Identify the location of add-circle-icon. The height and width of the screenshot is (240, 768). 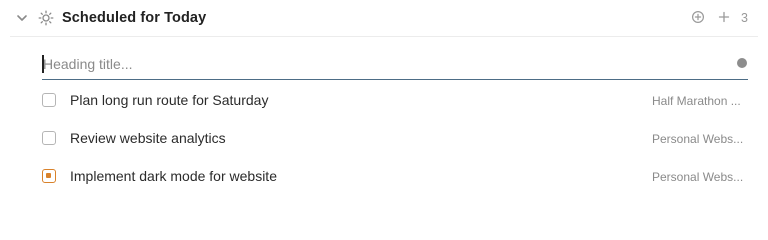
(698, 17).